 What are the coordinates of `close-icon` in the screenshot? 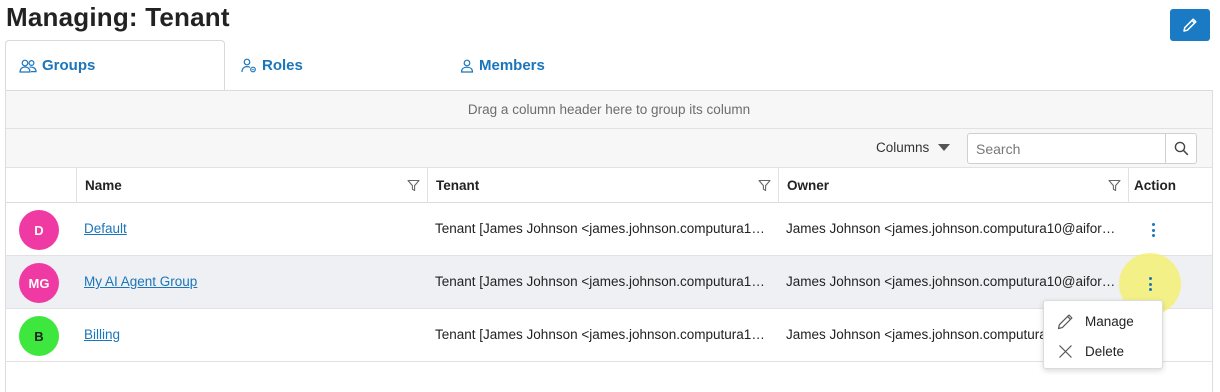 It's located at (1065, 351).